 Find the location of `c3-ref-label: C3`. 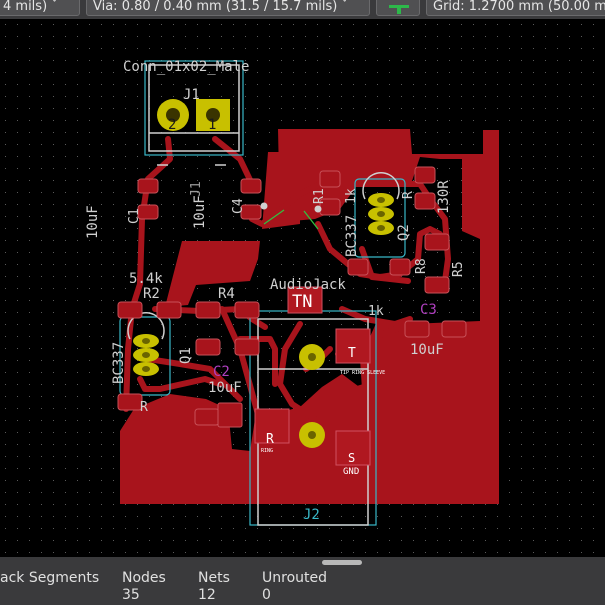

c3-ref-label: C3 is located at coordinates (428, 310).